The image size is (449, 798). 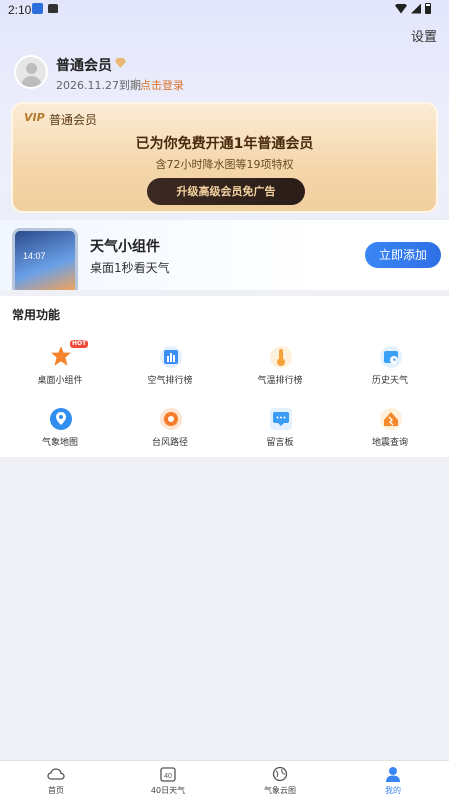 I want to click on function-label: 气温排行榜, so click(x=280, y=381).